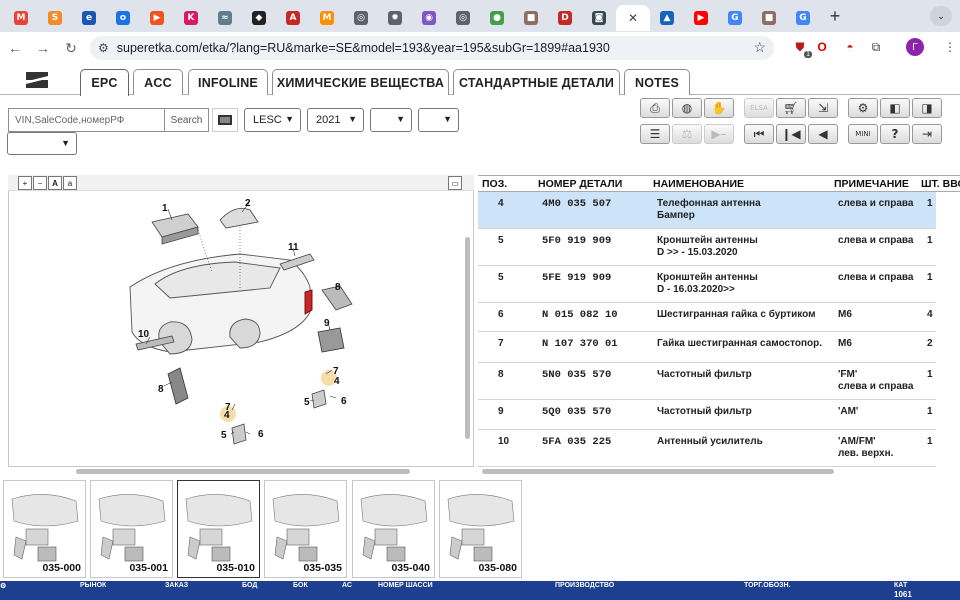 The image size is (960, 600). Describe the element at coordinates (655, 108) in the screenshot. I see `print-icon: ⎙` at that location.